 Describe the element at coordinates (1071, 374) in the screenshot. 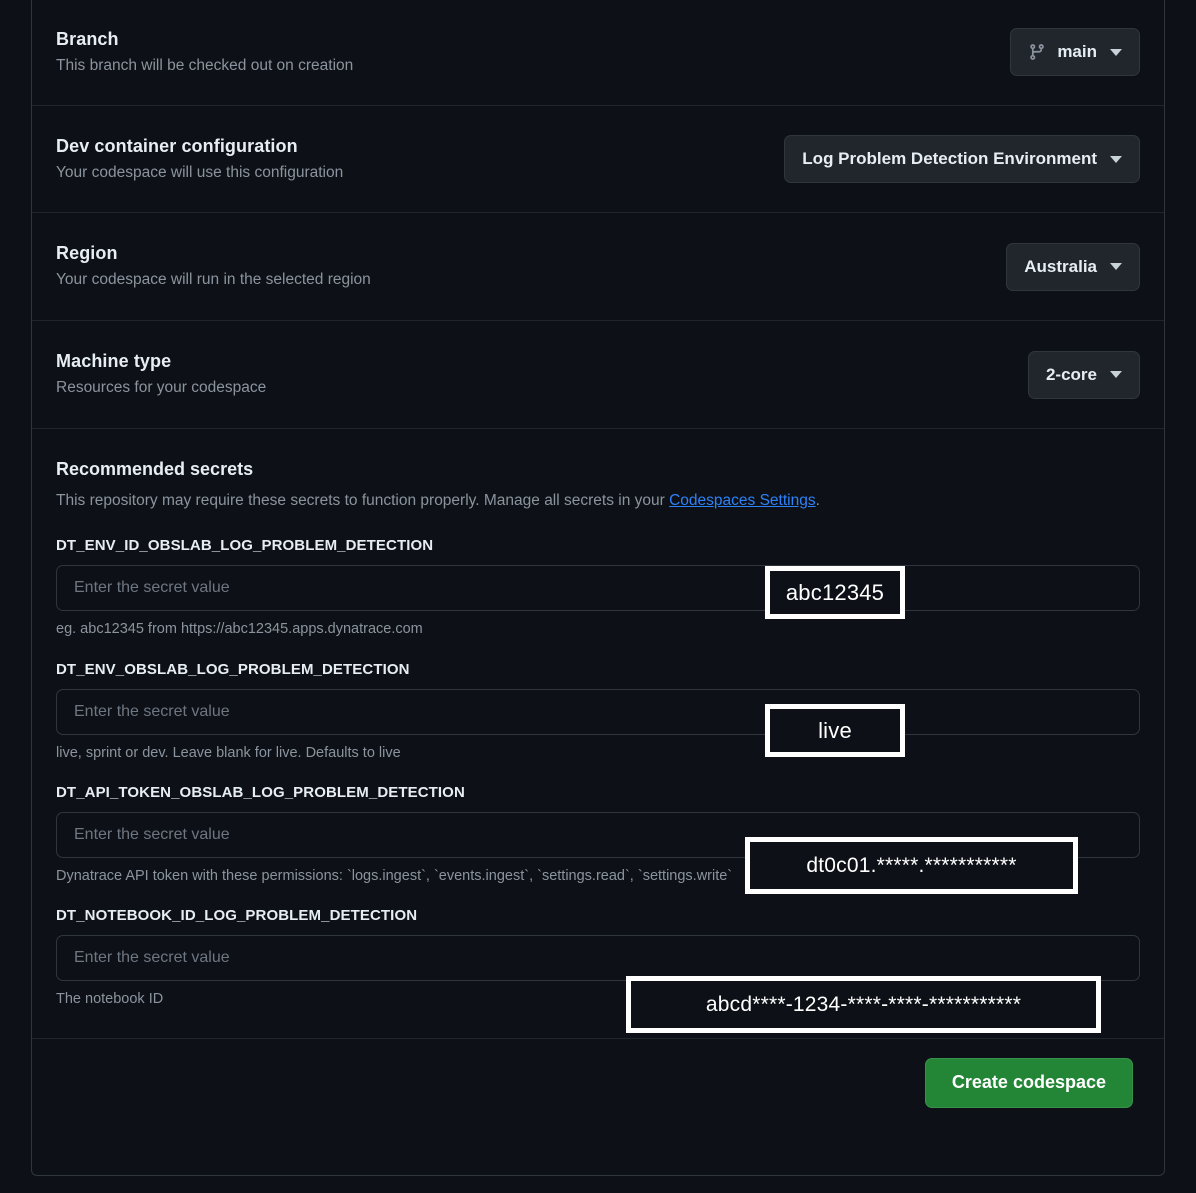

I see `machine-type-select-label: 2-core` at that location.